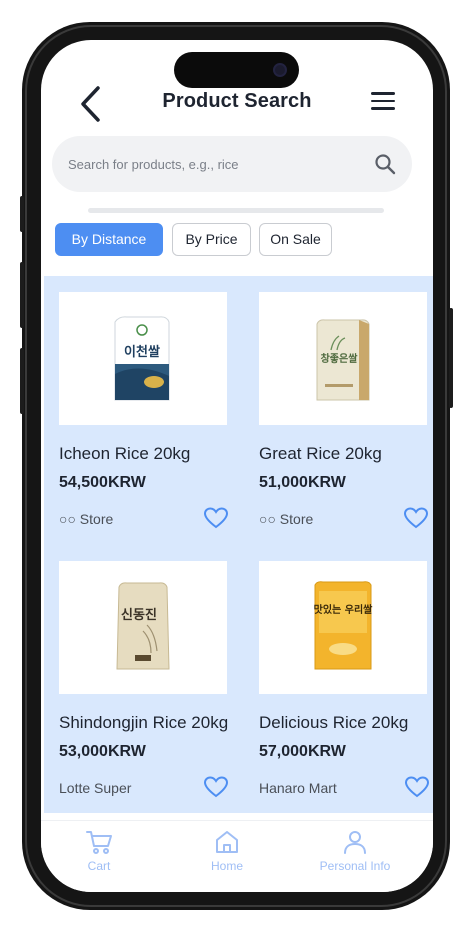 Image resolution: width=473 pixels, height=932 pixels. What do you see at coordinates (295, 239) in the screenshot?
I see `filter-on-sale: On Sale` at bounding box center [295, 239].